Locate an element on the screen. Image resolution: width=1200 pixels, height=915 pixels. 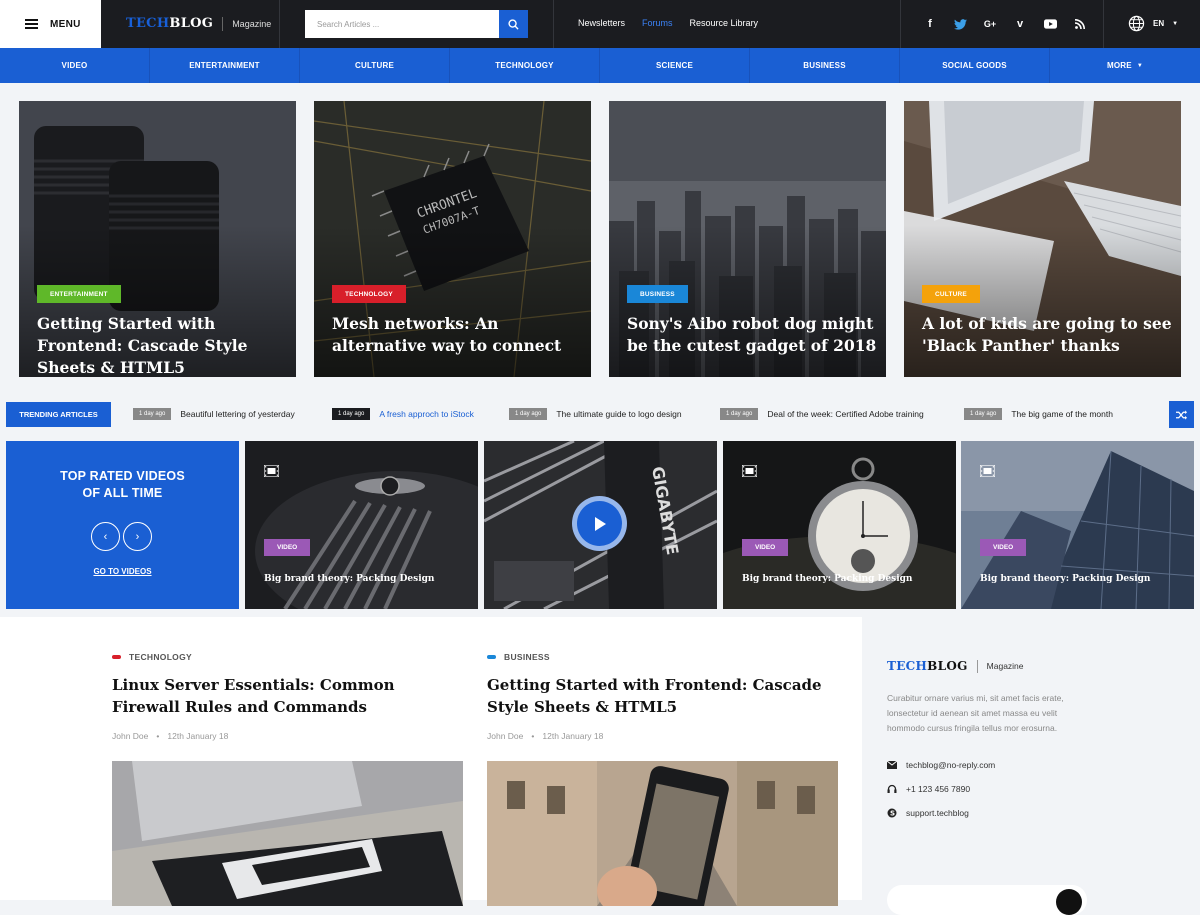
trending-label: TRENDING ARTICLES is located at coordinates (58, 414).